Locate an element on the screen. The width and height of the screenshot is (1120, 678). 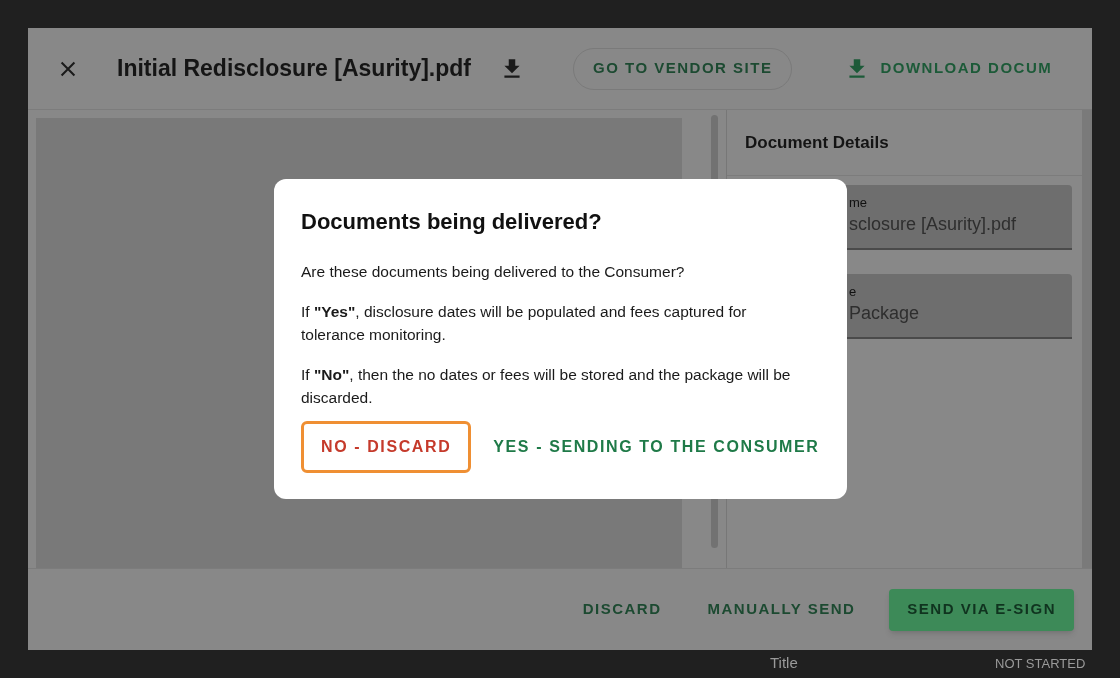
footer-text-button: DISCARD is located at coordinates (622, 609).